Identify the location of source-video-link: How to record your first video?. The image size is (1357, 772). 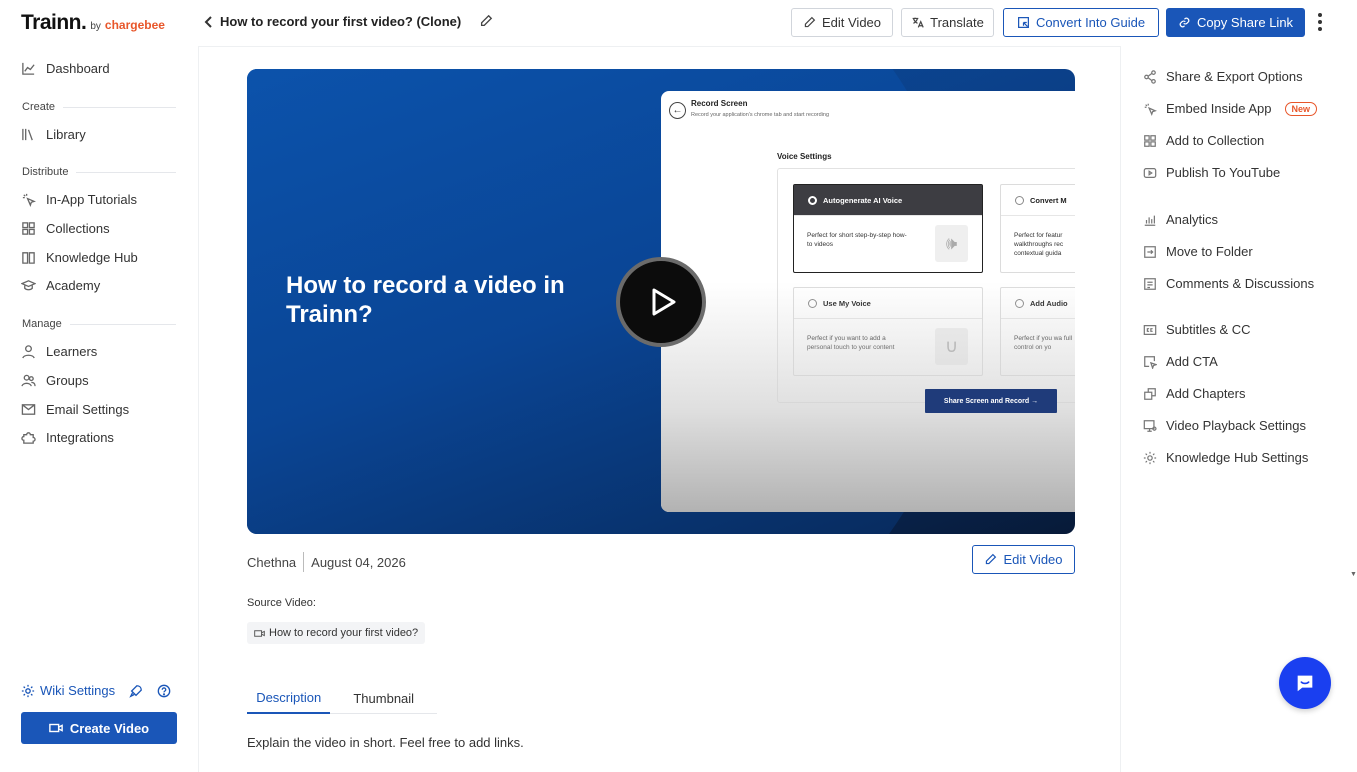
(336, 633).